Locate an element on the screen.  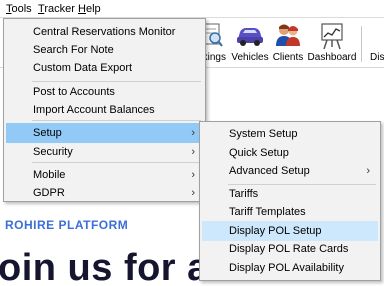
dashboard-button: Dashboard is located at coordinates (332, 43).